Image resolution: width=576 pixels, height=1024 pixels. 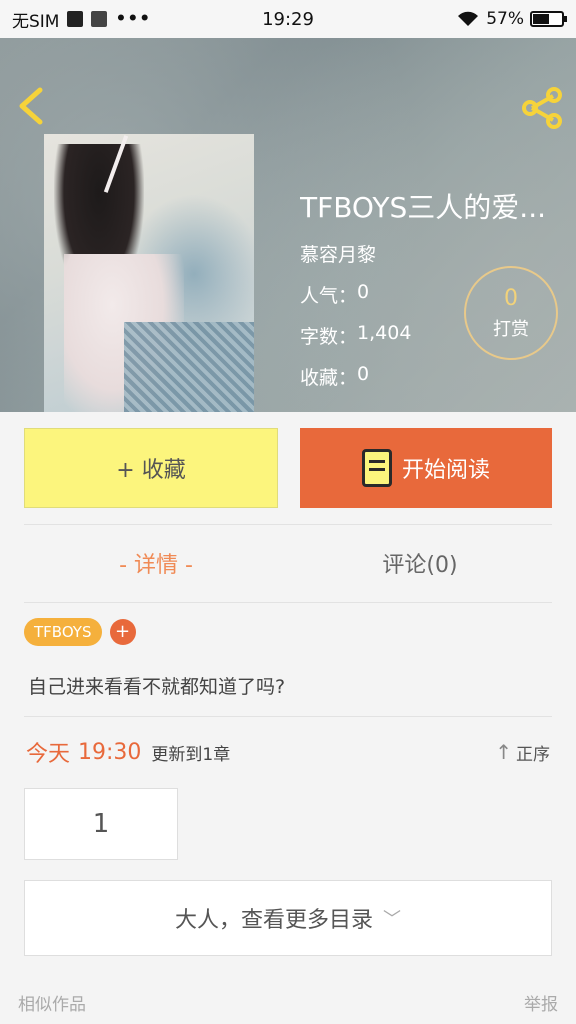 What do you see at coordinates (503, 752) in the screenshot?
I see `arrow-up-icon: ↑` at bounding box center [503, 752].